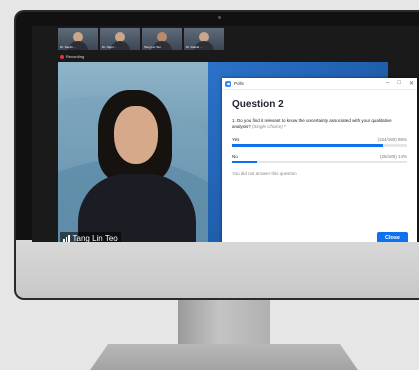 Image resolution: width=419 pixels, height=370 pixels. Describe the element at coordinates (239, 83) in the screenshot. I see `poll-window-title: Polls` at that location.